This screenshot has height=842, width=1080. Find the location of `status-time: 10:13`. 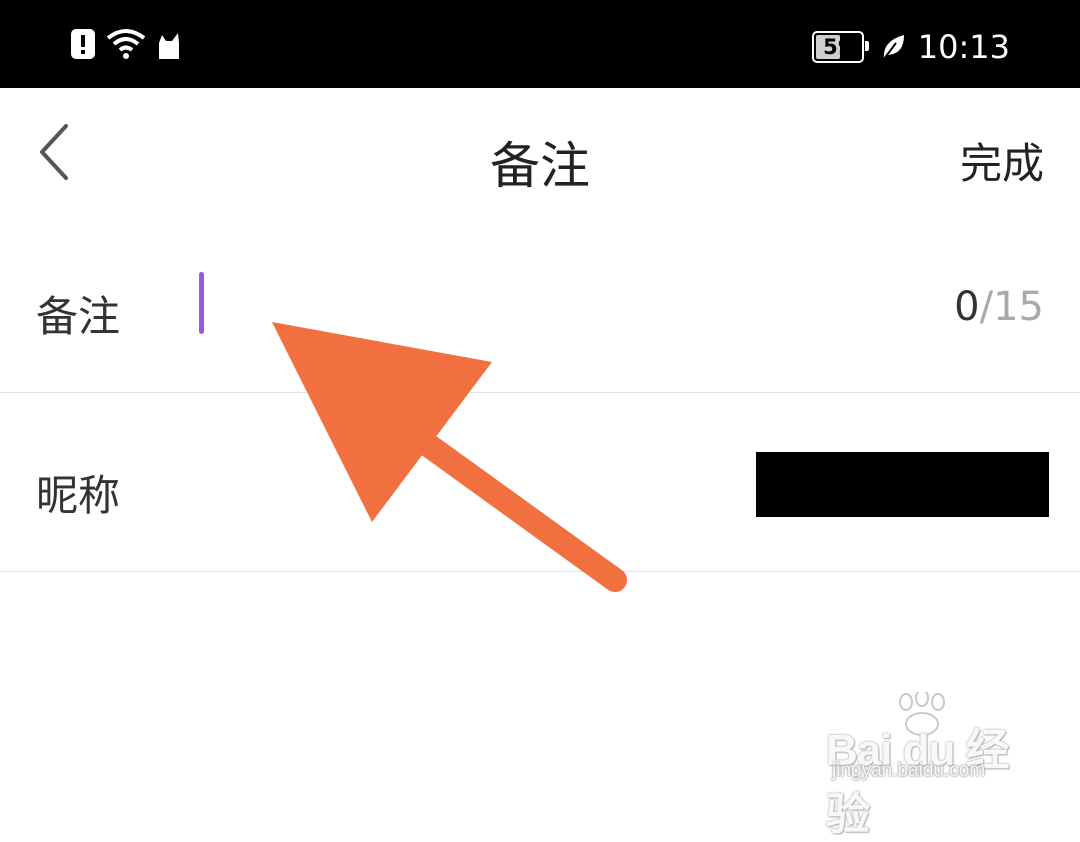

status-time: 10:13 is located at coordinates (963, 47).